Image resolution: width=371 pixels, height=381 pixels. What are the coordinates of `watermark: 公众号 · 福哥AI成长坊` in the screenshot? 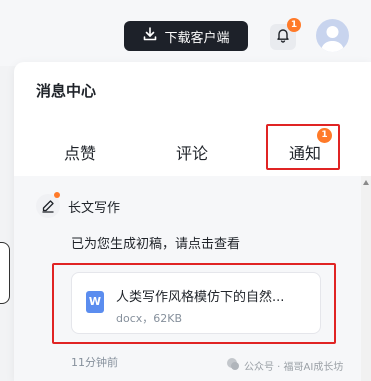 It's located at (284, 365).